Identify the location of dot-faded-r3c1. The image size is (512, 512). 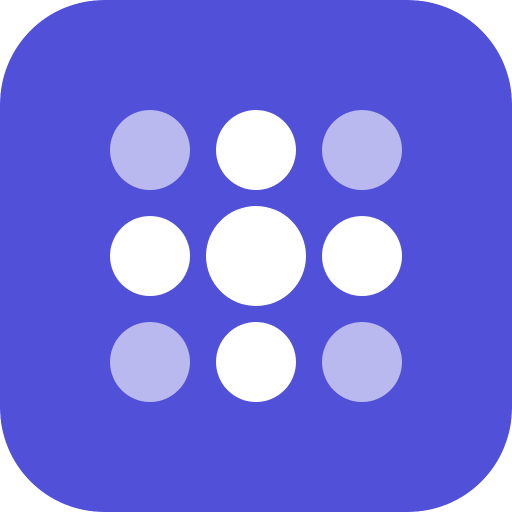
(150, 362).